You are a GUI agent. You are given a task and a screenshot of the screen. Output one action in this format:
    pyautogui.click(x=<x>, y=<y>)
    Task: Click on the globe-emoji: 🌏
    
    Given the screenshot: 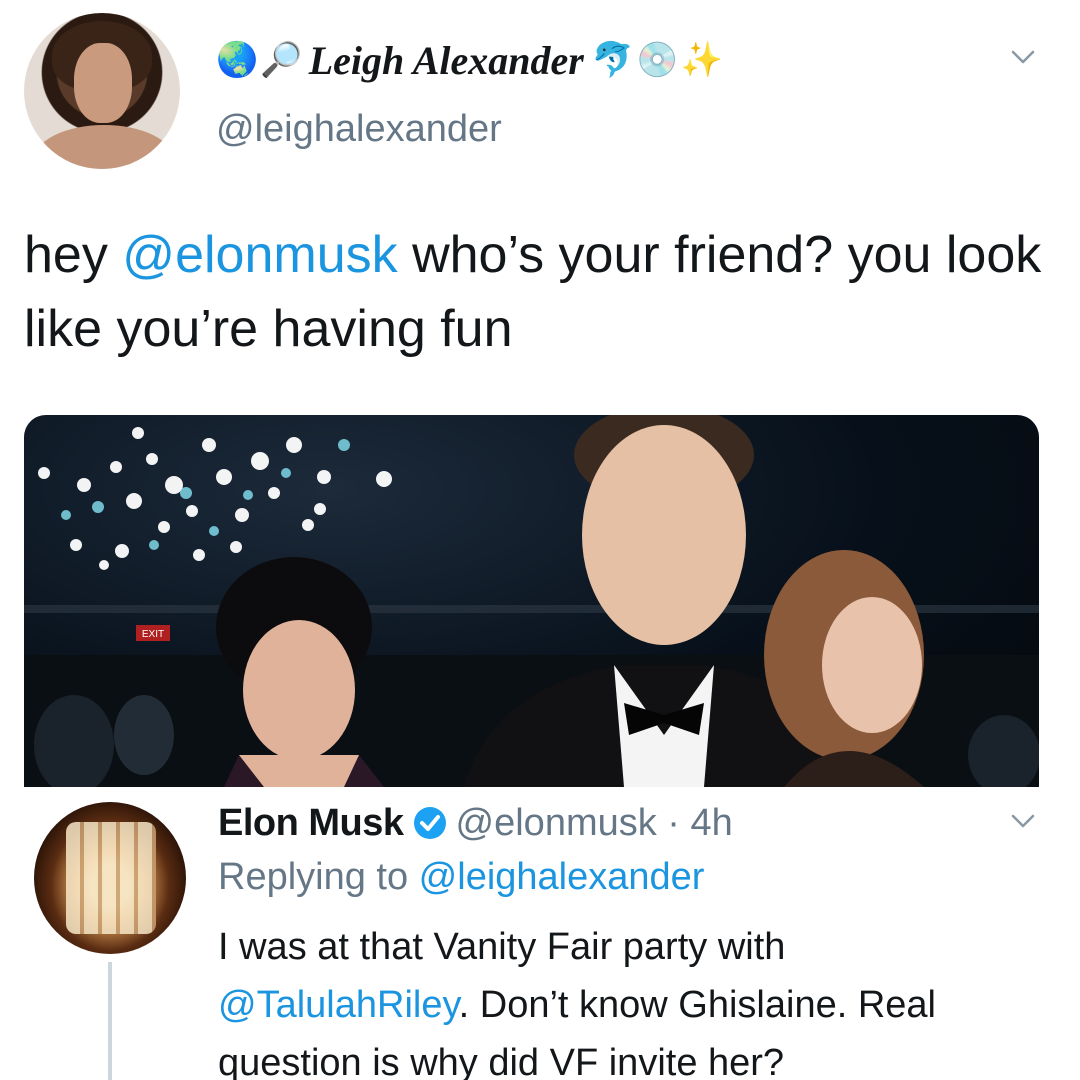 What is the action you would take?
    pyautogui.click(x=237, y=60)
    